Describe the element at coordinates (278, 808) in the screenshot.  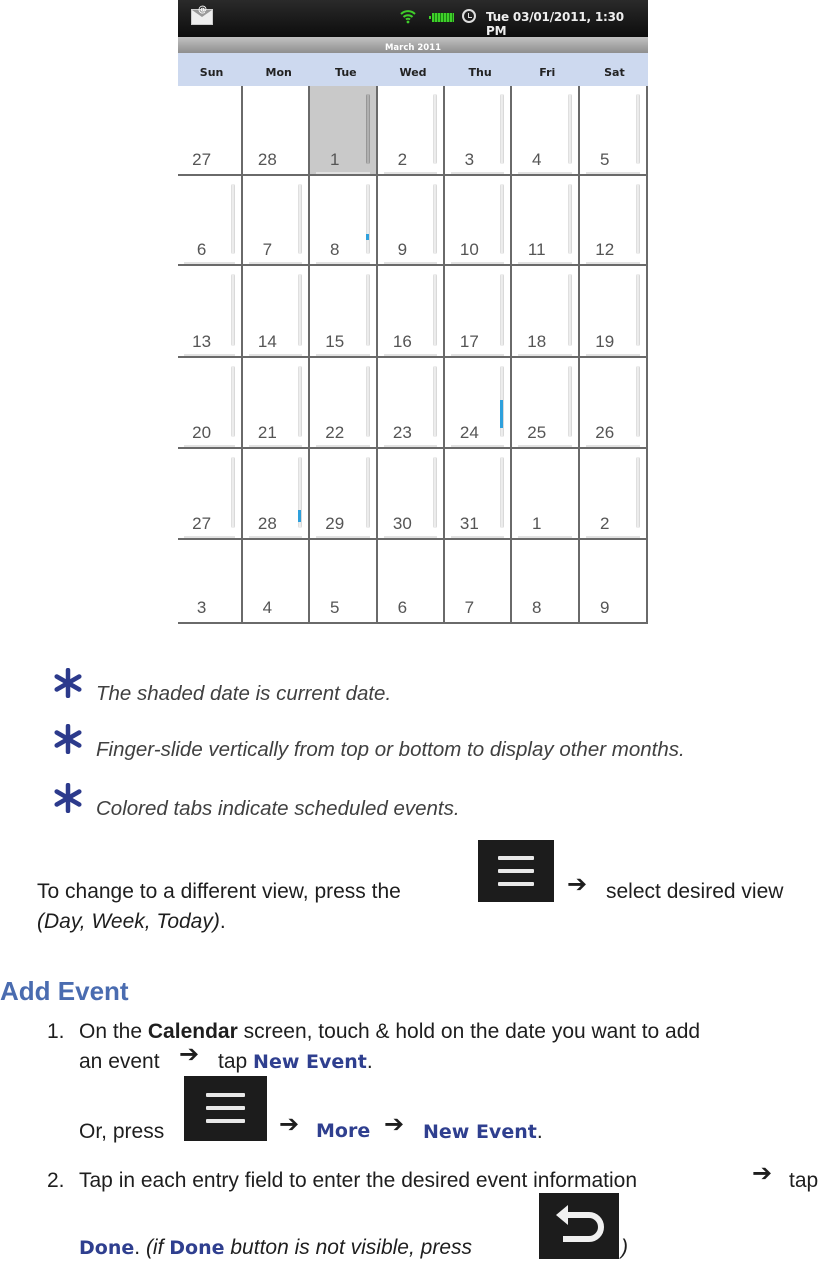
I see `note-text: Colored tabs indicate scheduled events.` at that location.